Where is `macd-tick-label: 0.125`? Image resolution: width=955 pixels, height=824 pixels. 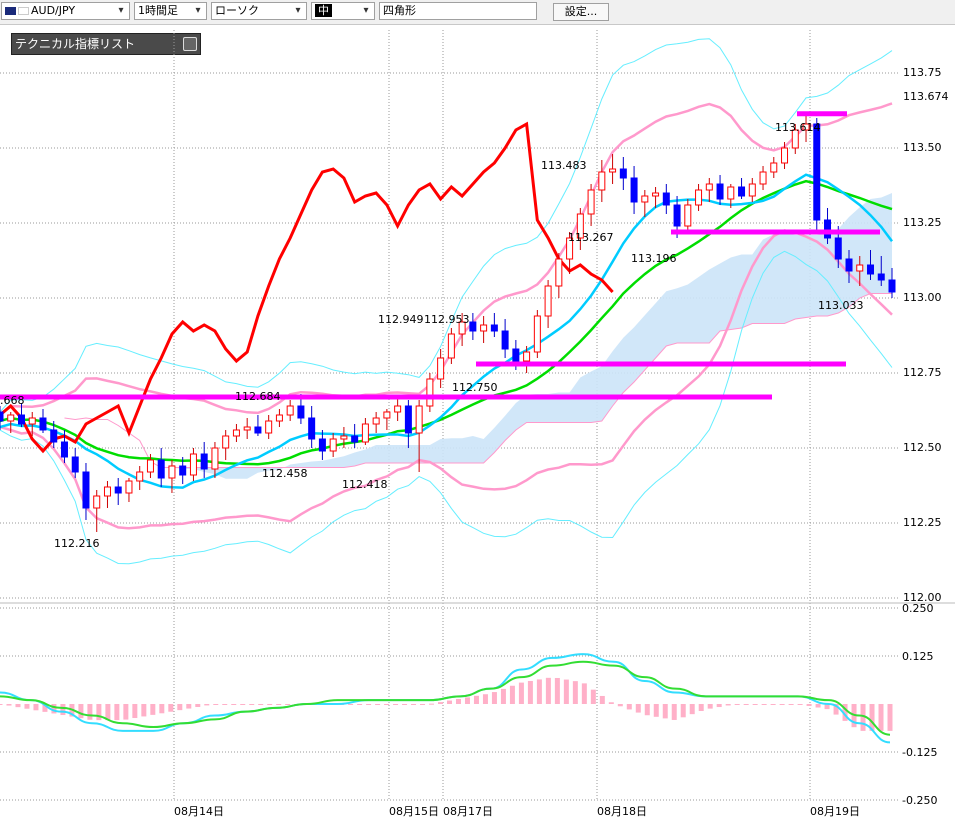
macd-tick-label: 0.125 is located at coordinates (918, 656).